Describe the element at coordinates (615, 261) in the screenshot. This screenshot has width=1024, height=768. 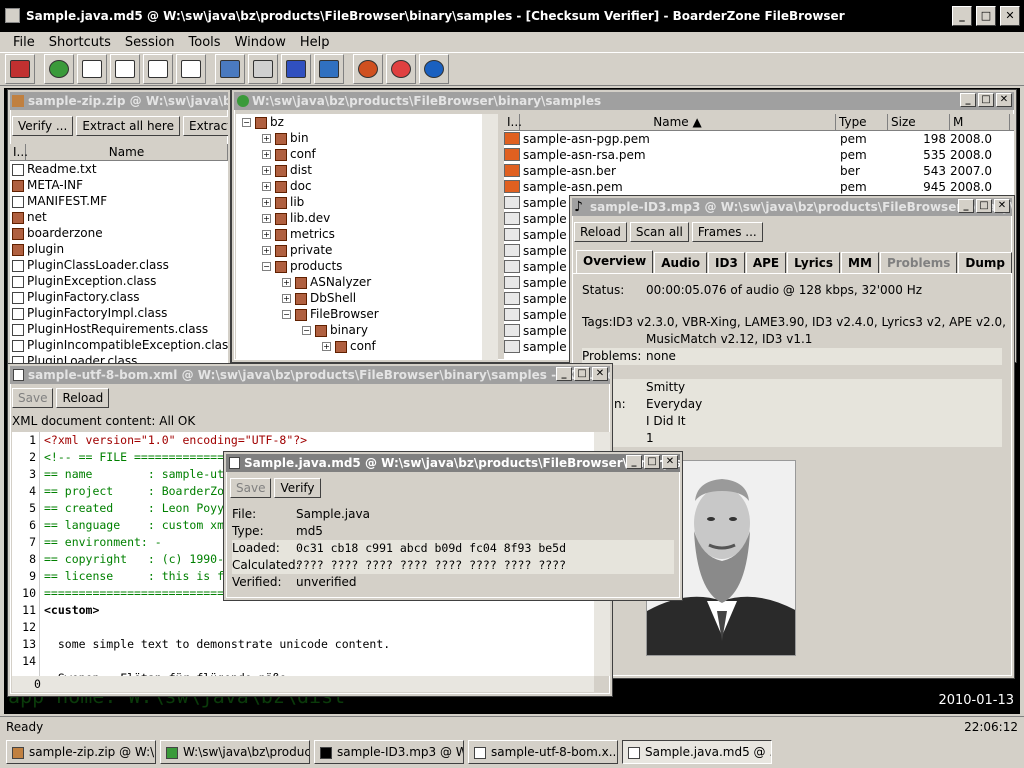
I see `tab-overview: Overview` at that location.